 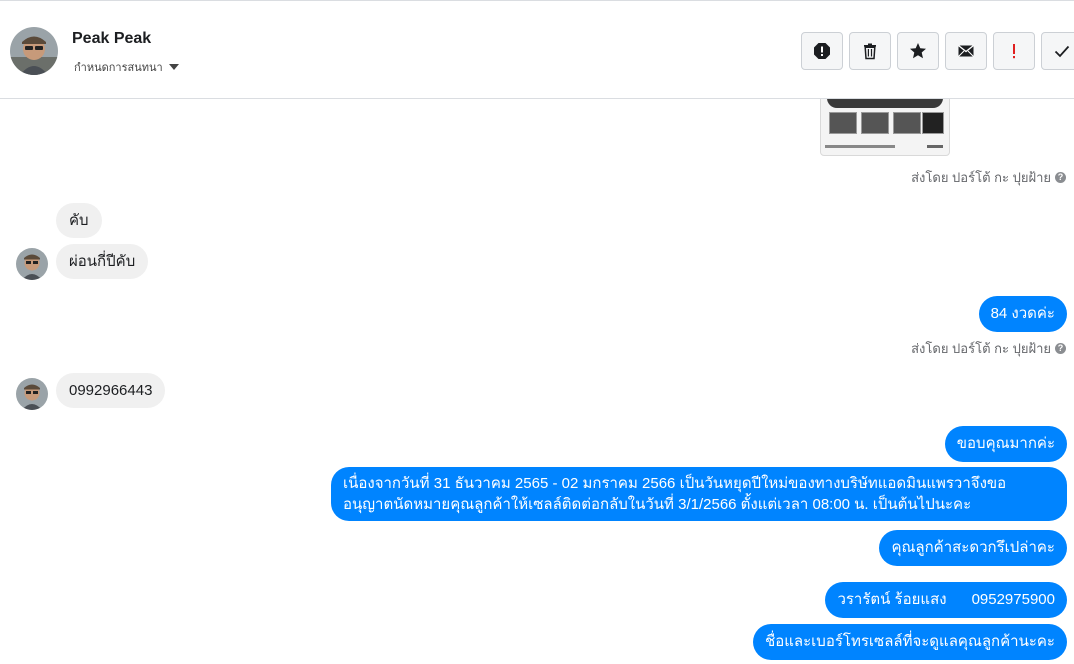 I want to click on shared-image-thumbnail, so click(x=885, y=127).